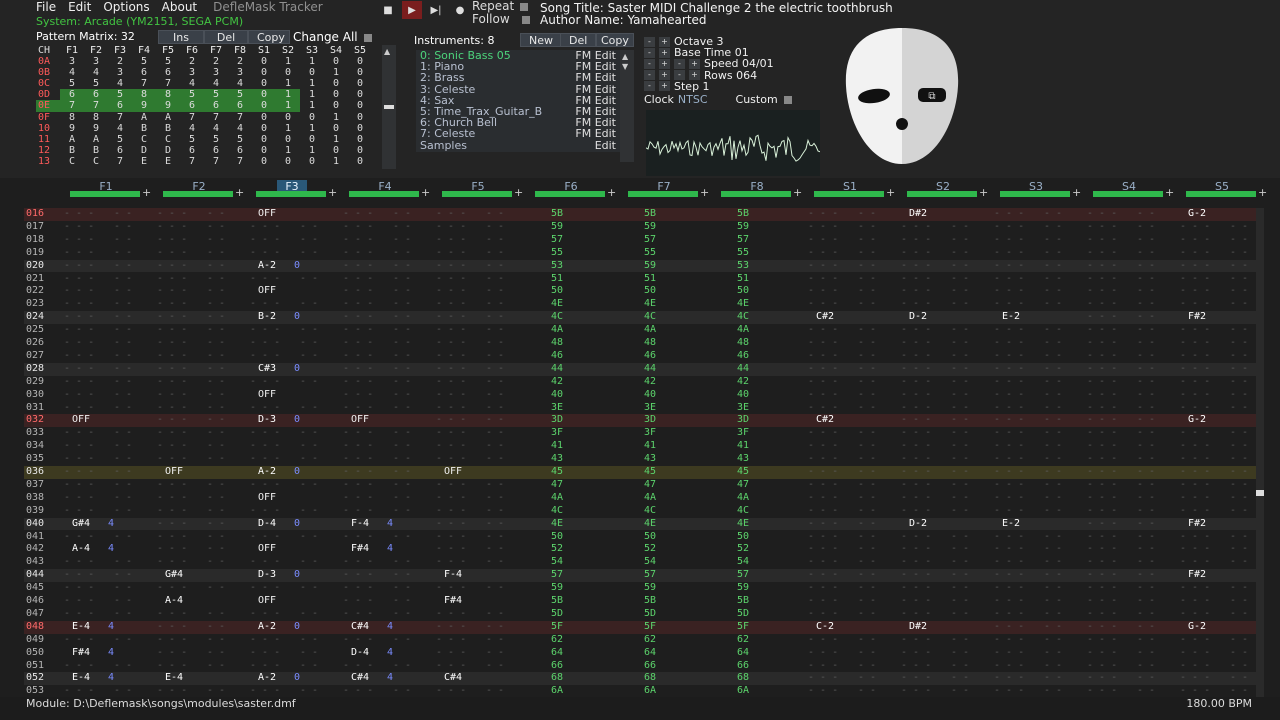 Image resolution: width=1280 pixels, height=720 pixels. I want to click on note-value: 4E, so click(743, 524).